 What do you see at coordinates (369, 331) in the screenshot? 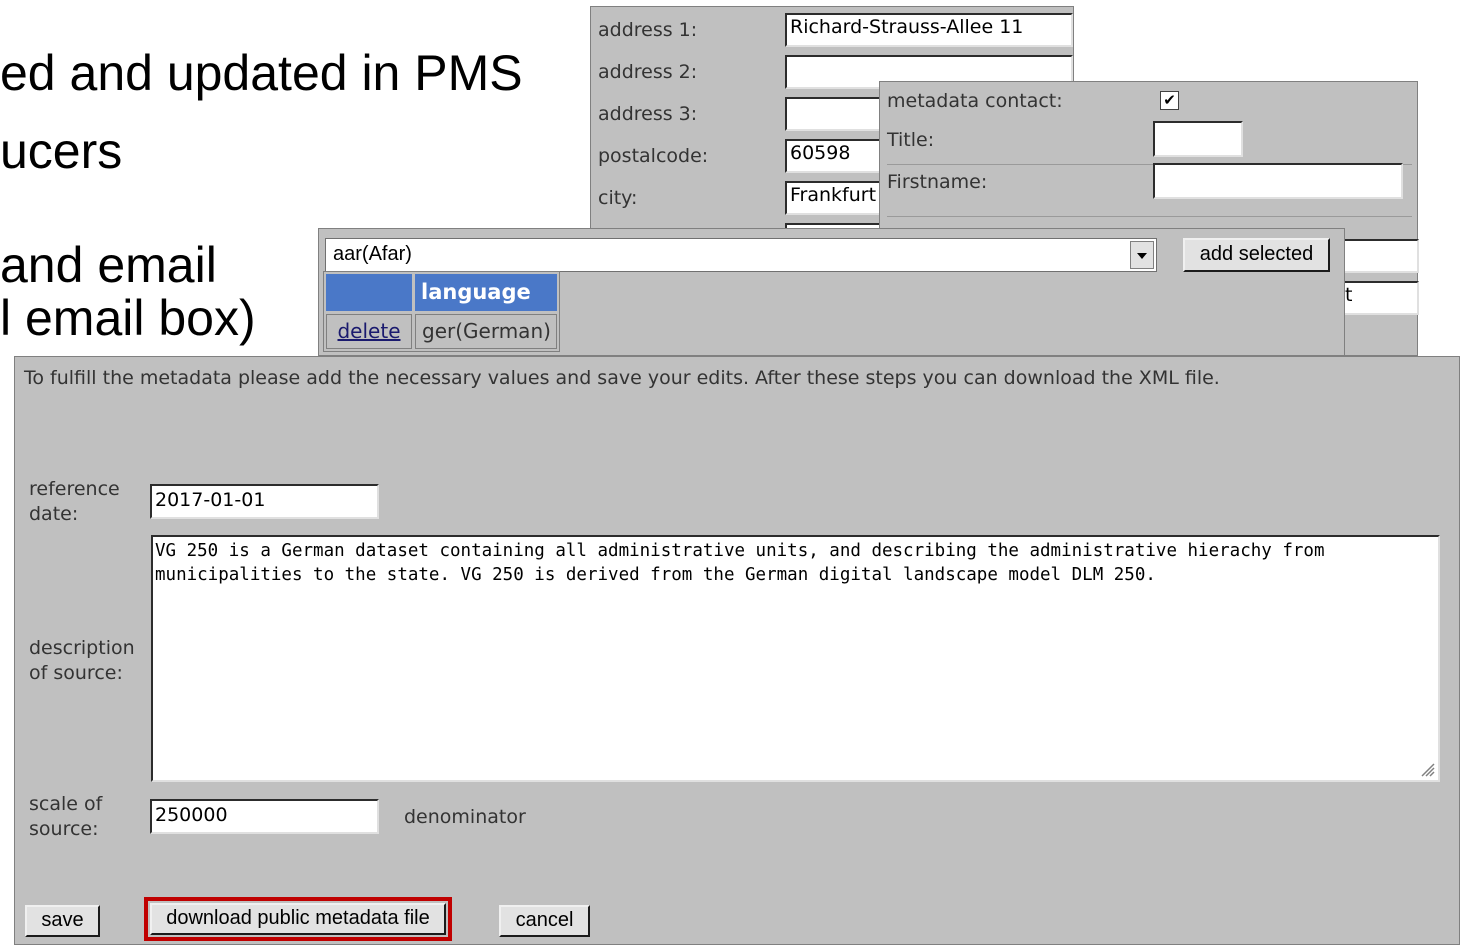
I see `delete-link: delete` at bounding box center [369, 331].